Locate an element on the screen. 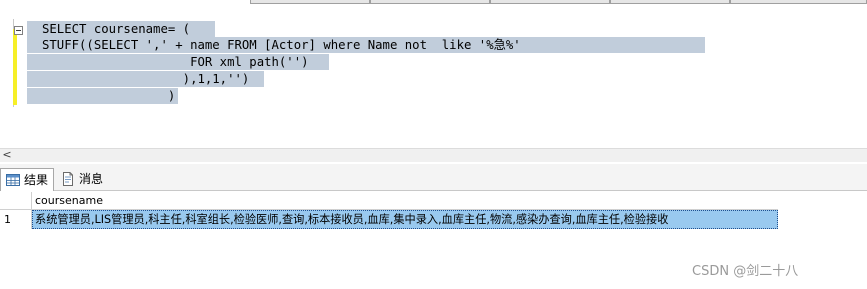 The height and width of the screenshot is (289, 867). tab-messages-label: 消息 is located at coordinates (91, 179).